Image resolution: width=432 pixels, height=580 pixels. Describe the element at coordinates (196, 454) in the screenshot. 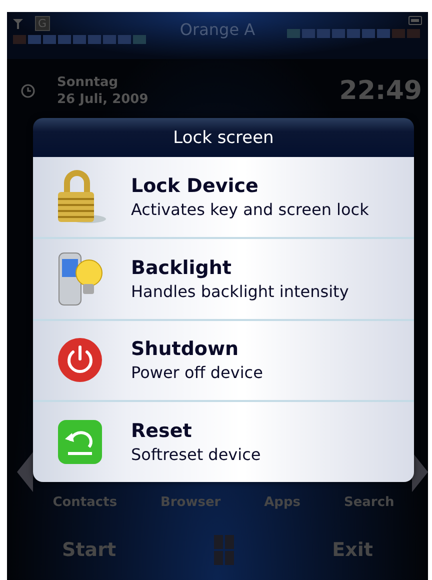

I see `item-description: Softreset device` at that location.